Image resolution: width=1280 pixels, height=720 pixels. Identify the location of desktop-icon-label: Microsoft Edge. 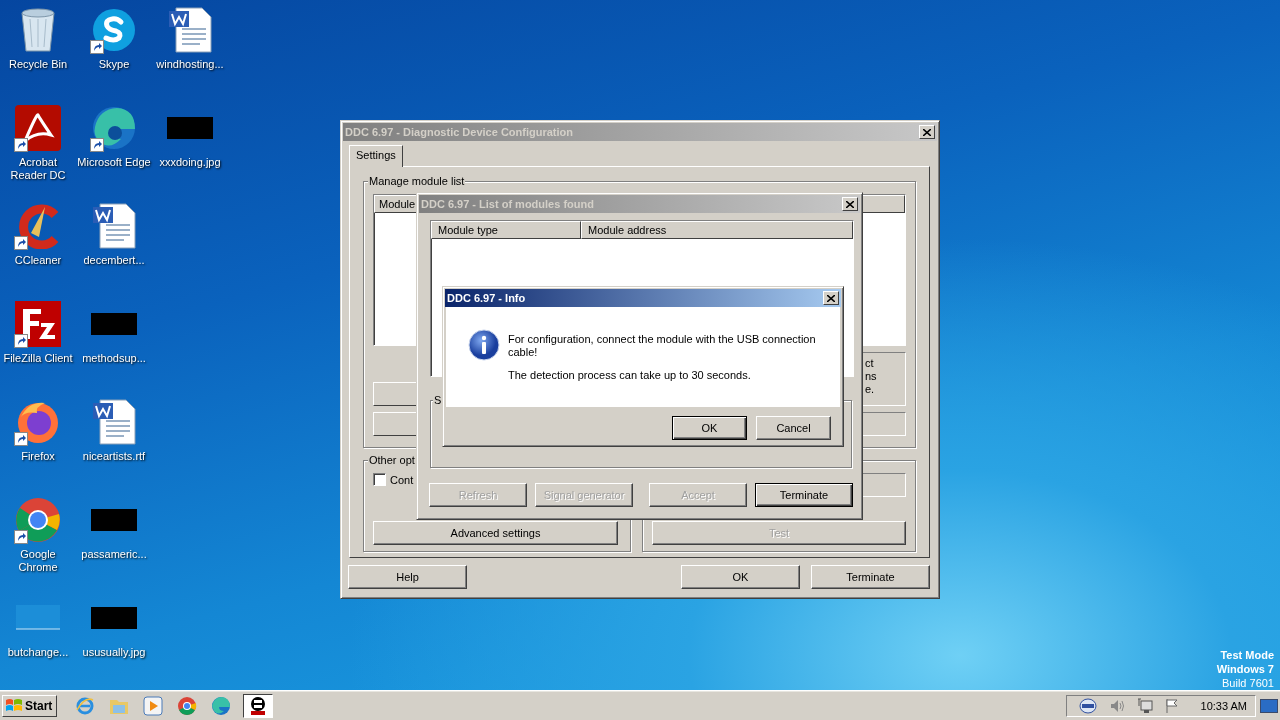
(114, 162).